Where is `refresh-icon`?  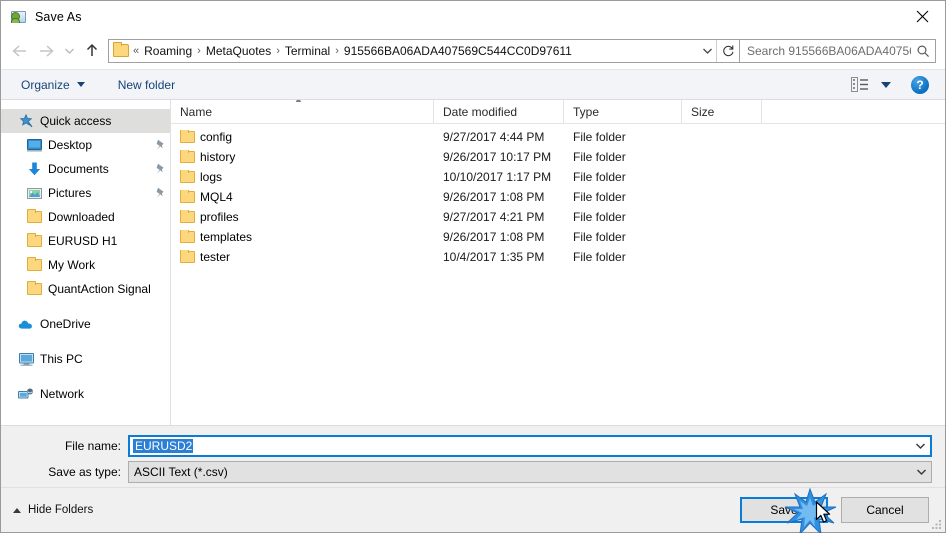 refresh-icon is located at coordinates (728, 51).